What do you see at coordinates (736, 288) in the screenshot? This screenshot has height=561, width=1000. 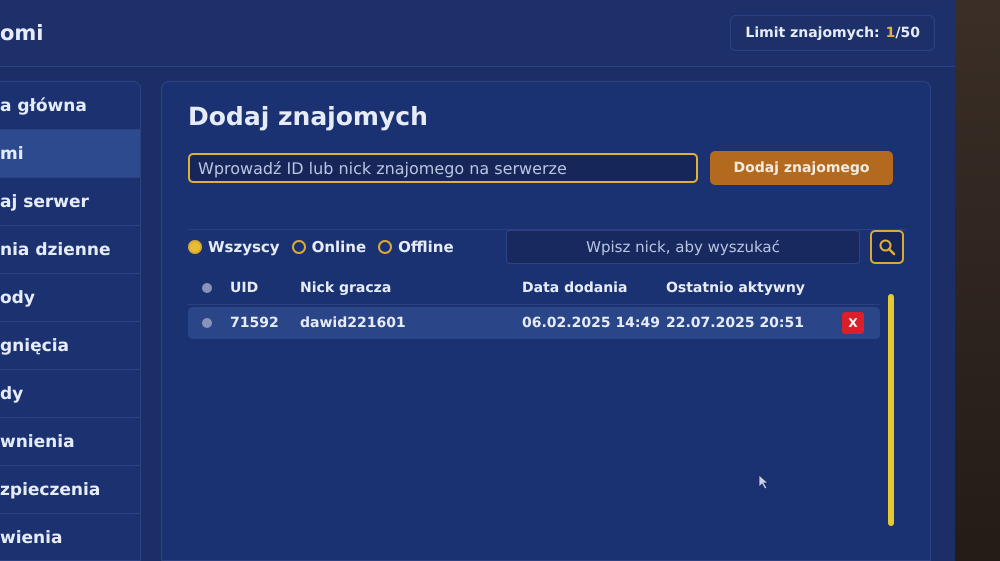 I see `column-header: Ostatnio aktywny` at bounding box center [736, 288].